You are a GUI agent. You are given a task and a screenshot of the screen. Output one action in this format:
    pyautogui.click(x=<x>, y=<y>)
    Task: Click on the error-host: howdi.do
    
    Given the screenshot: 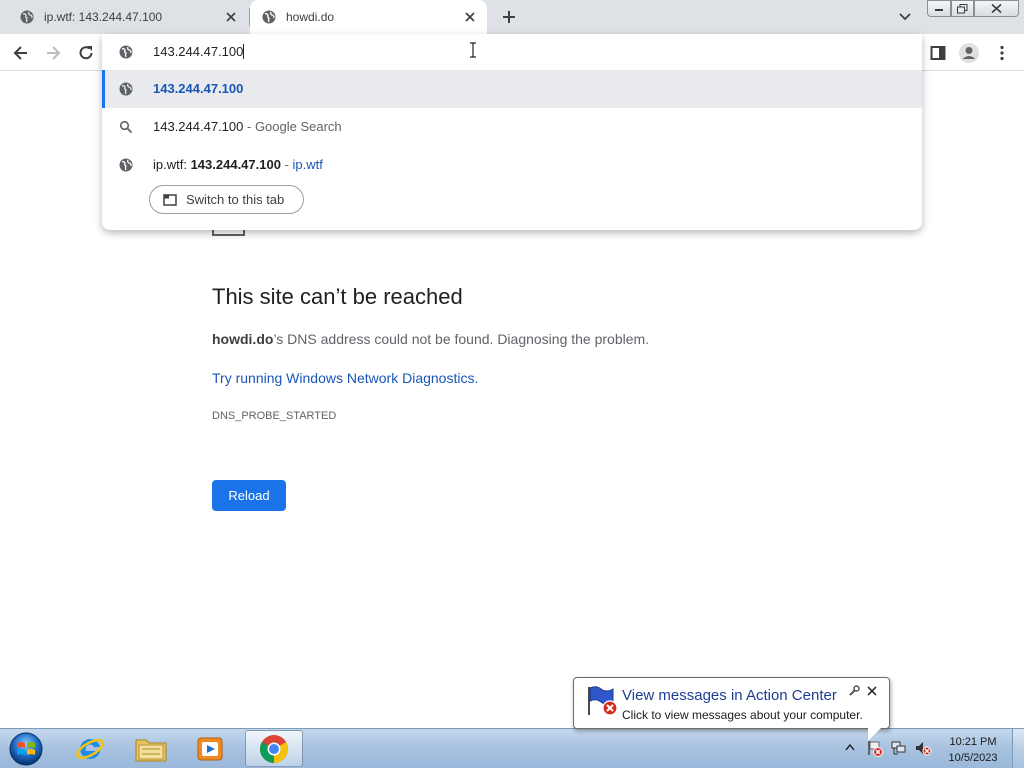 What is the action you would take?
    pyautogui.click(x=243, y=339)
    